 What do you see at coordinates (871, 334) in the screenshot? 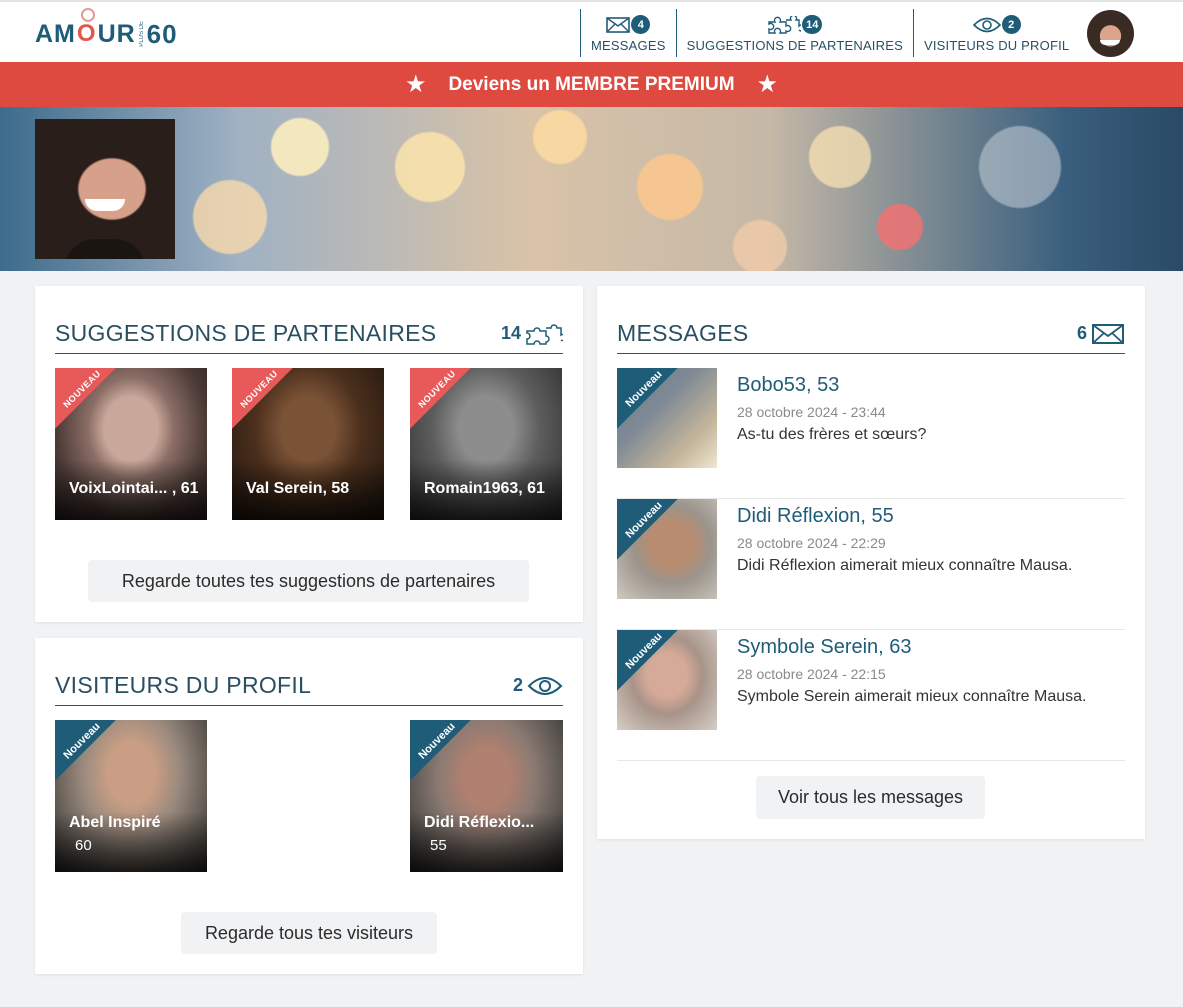
I see `messages-card-header: MESSAGES 6` at bounding box center [871, 334].